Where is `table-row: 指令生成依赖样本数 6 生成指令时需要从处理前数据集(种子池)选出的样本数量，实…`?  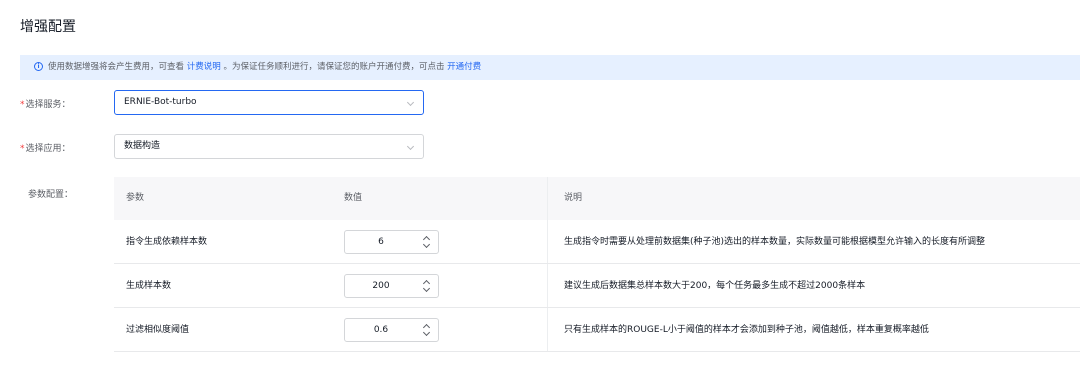 table-row: 指令生成依赖样本数 6 生成指令时需要从处理前数据集(种子池)选出的样本数量，实… is located at coordinates (597, 242).